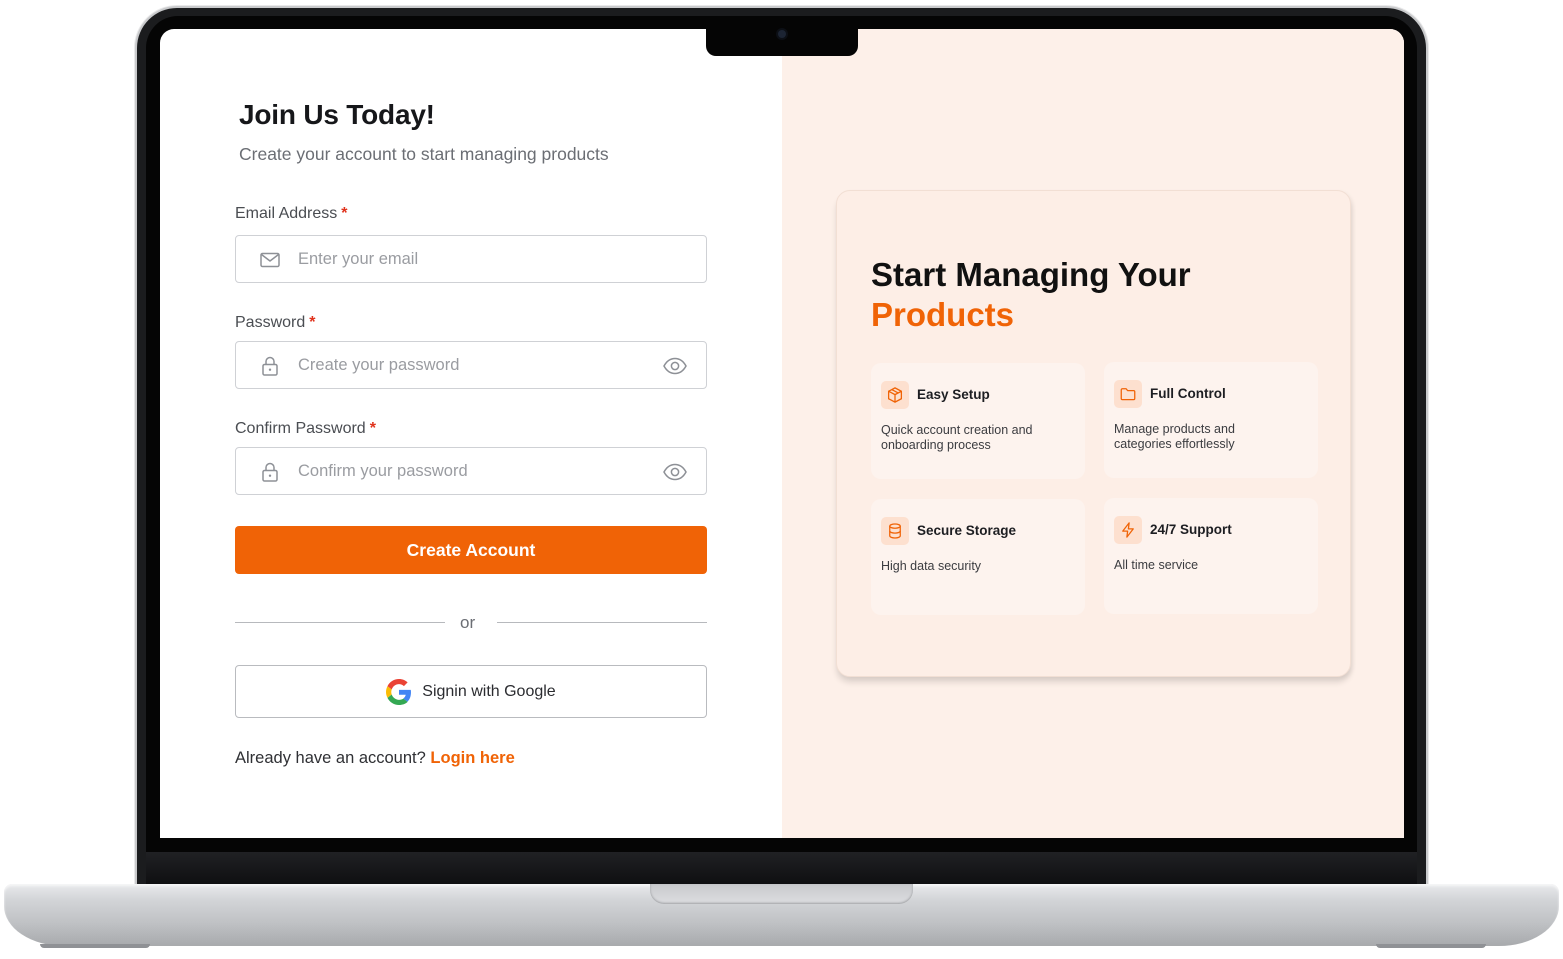  I want to click on feature-title: Full Control, so click(1188, 393).